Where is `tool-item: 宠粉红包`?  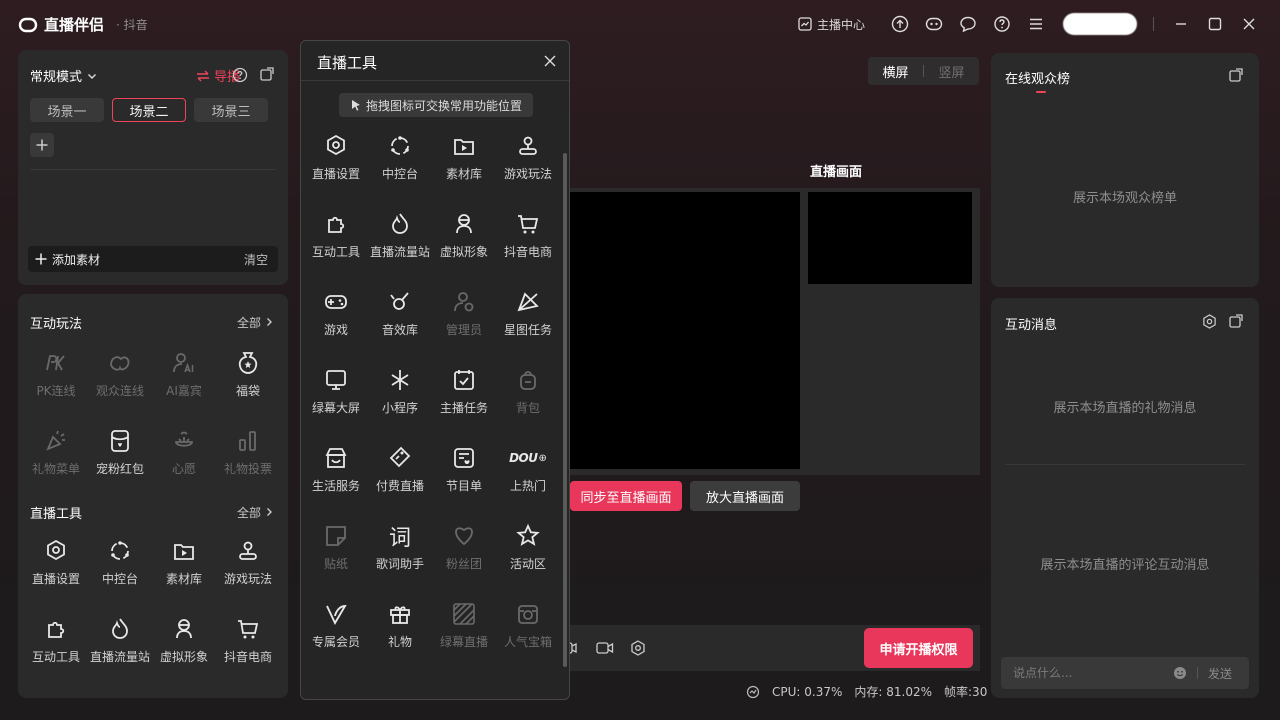
tool-item: 宠粉红包 is located at coordinates (120, 459).